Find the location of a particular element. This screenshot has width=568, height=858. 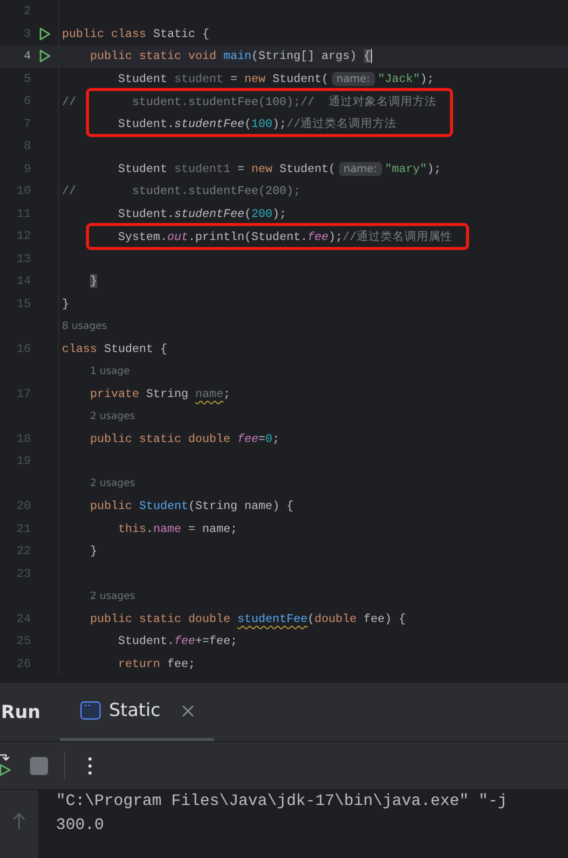

code-line: public static void main(String[] args) { is located at coordinates (231, 56).